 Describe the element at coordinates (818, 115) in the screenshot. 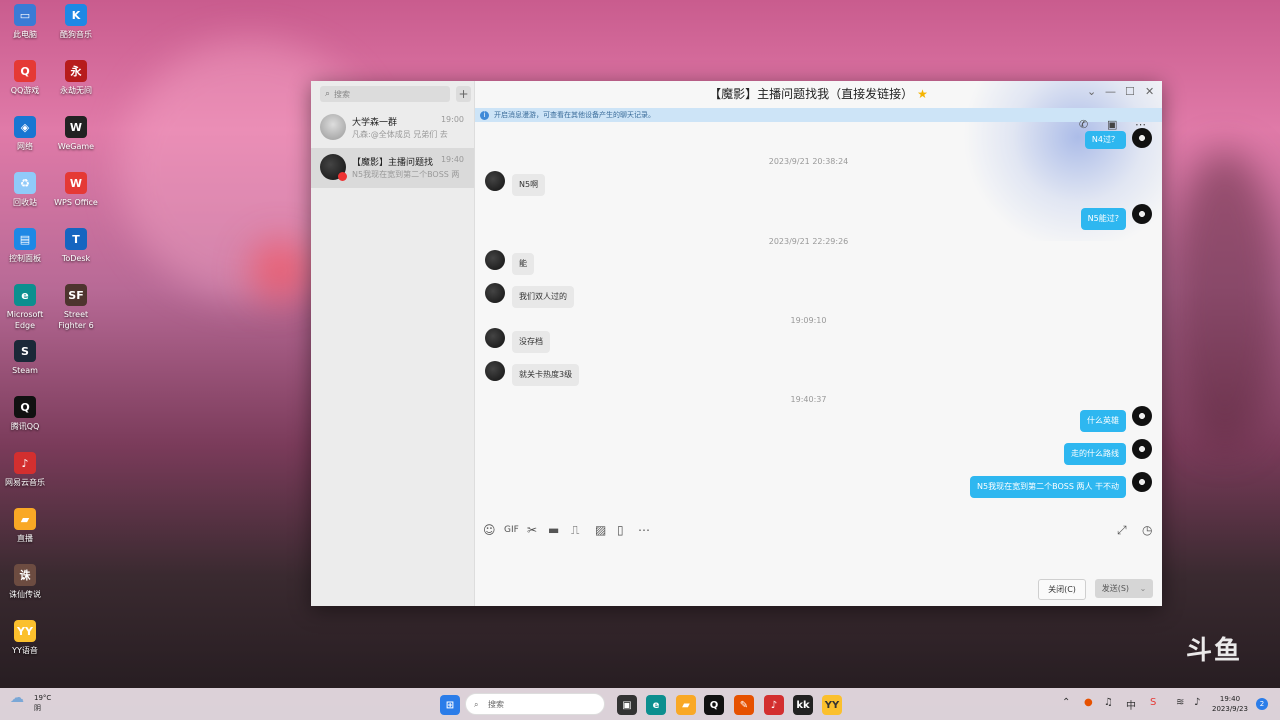

I see `roaming-notice: i 开启消息漫游，可查看在其他设备产生的聊天记录。` at that location.